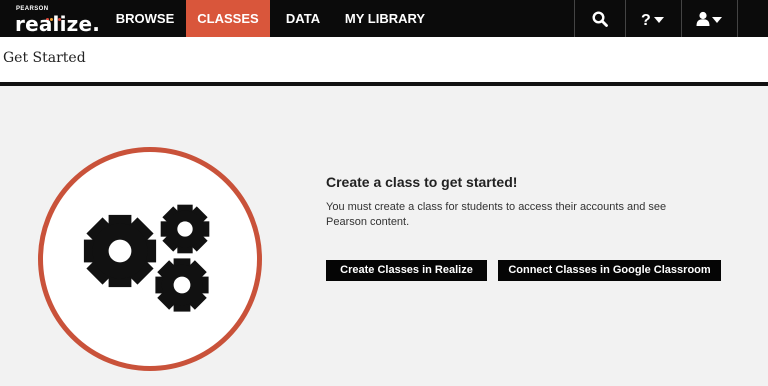 This screenshot has width=768, height=386. What do you see at coordinates (303, 18) in the screenshot?
I see `nav-data: DATA` at bounding box center [303, 18].